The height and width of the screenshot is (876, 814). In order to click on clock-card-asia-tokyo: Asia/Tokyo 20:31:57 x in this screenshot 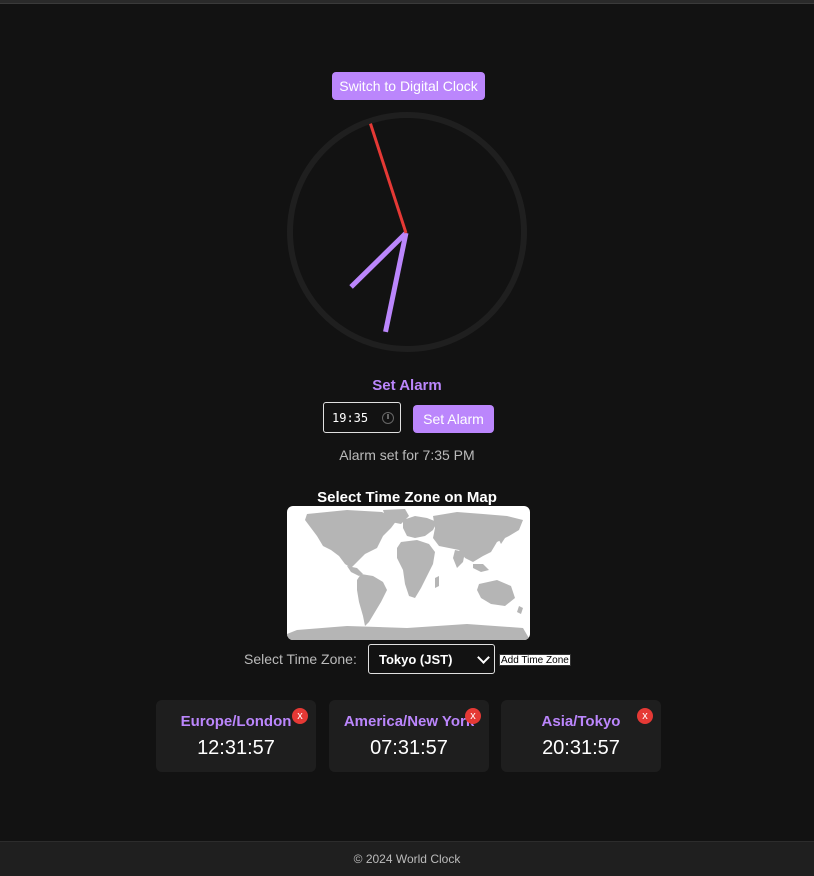, I will do `click(581, 736)`.